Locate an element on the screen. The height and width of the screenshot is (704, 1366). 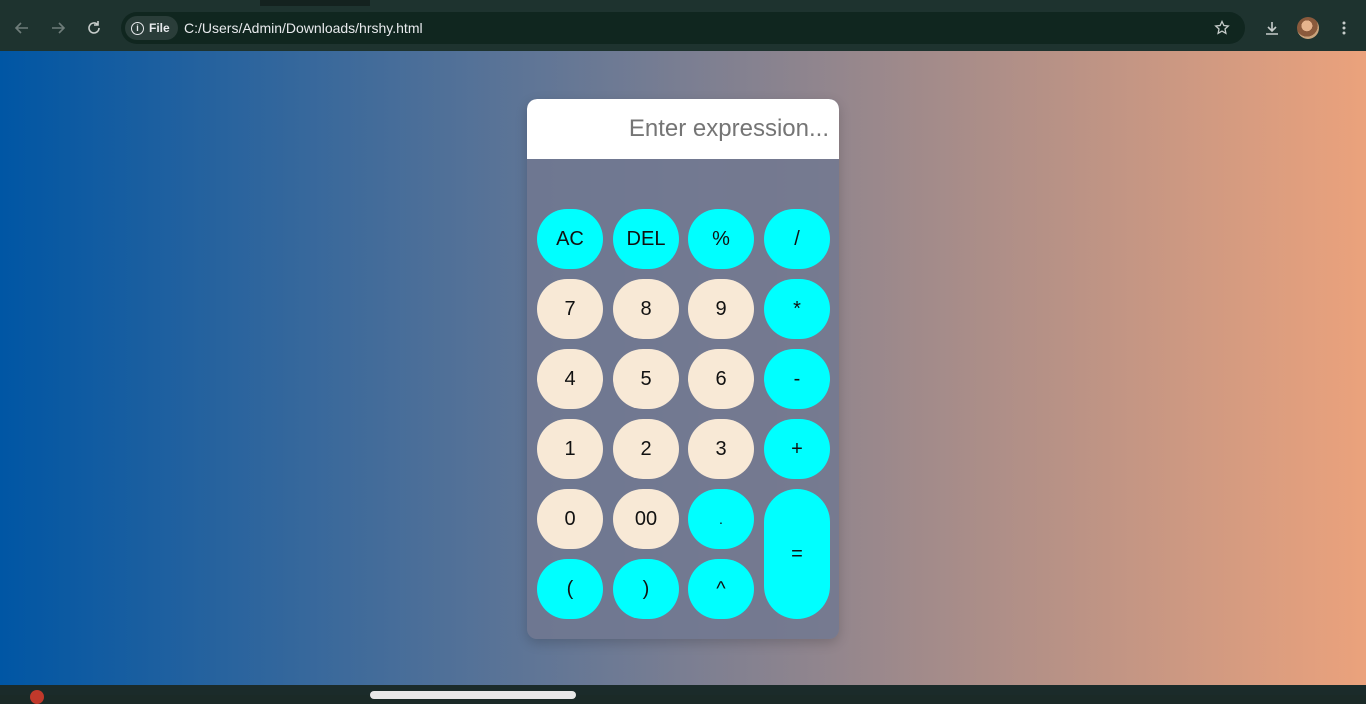
key-multiply: * is located at coordinates (797, 309).